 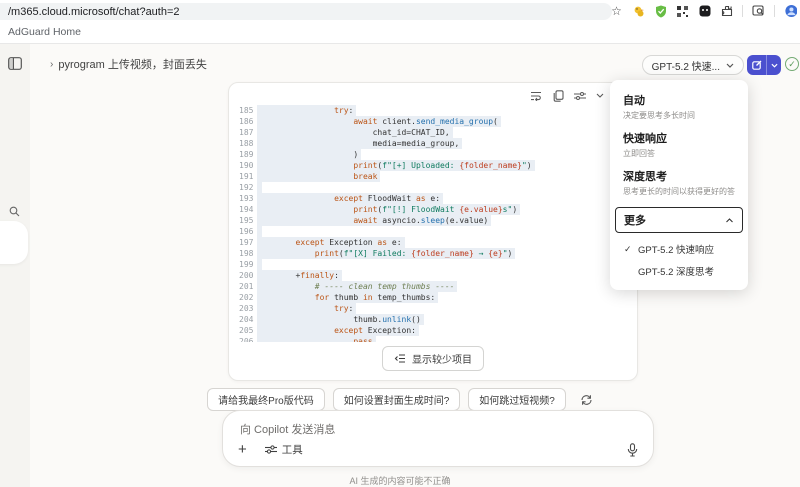 I want to click on menu-item-label: 快速响应, so click(x=645, y=139).